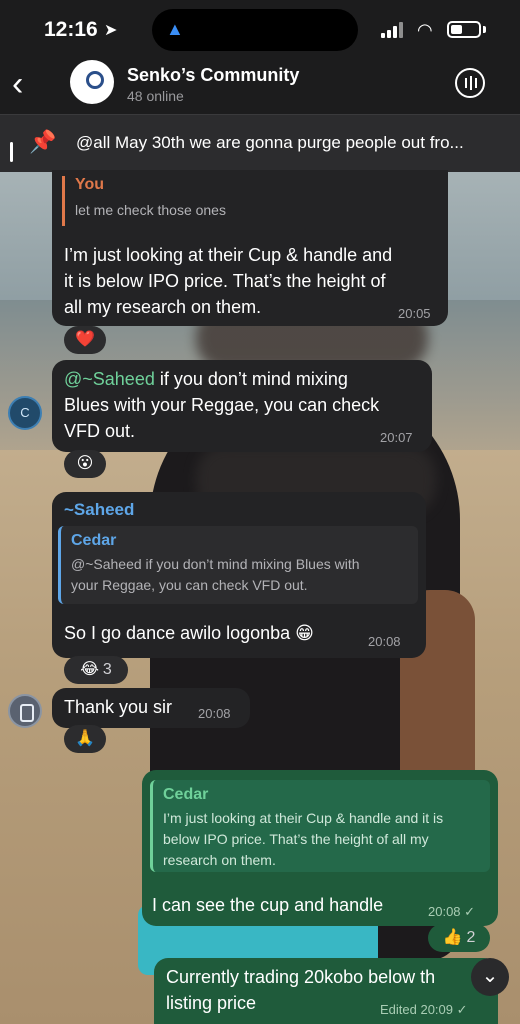  Describe the element at coordinates (268, 905) in the screenshot. I see `message-text: I can see the cup and handle` at that location.